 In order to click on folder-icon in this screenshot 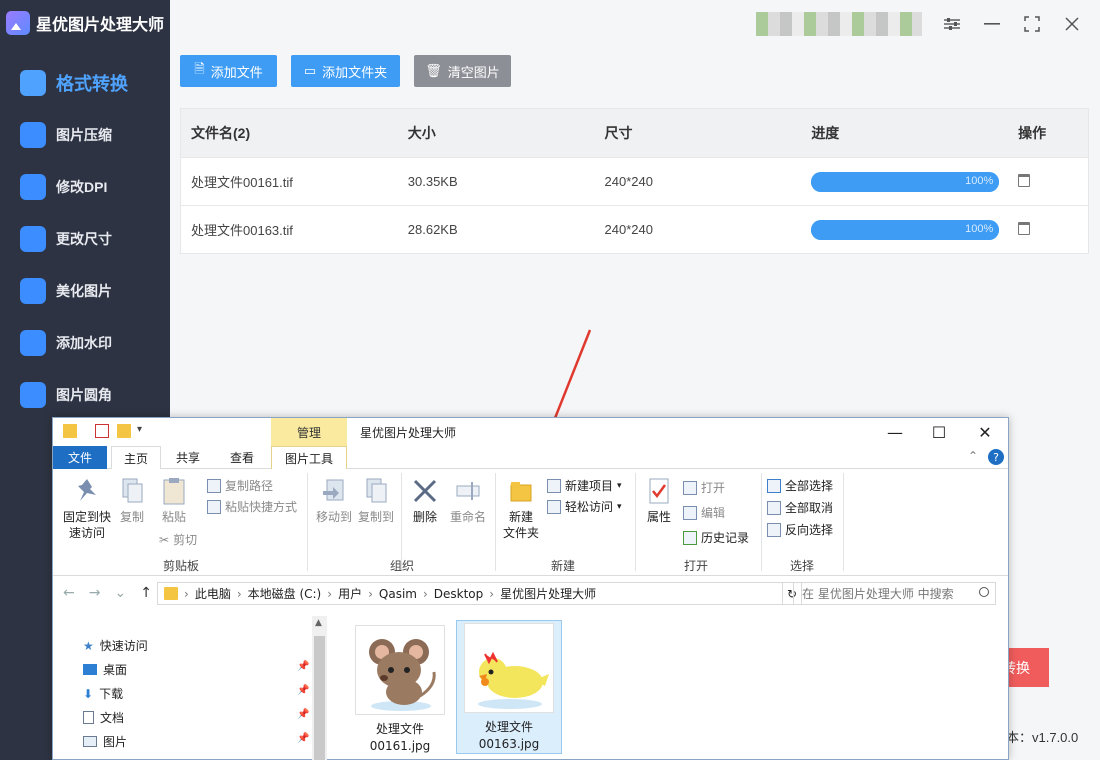, I will do `click(171, 593)`.